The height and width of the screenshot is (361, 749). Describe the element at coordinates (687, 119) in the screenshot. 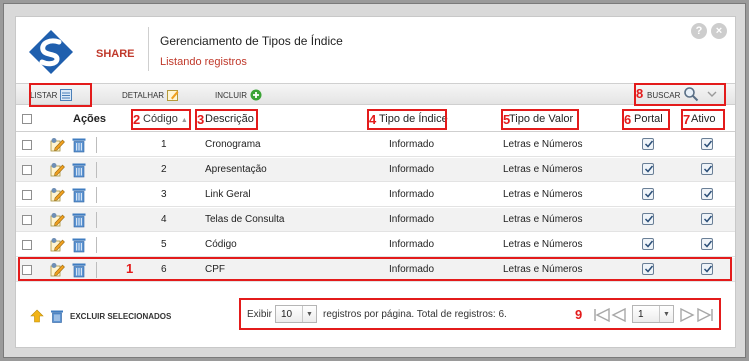

I see `annotation-number-7: 7` at that location.